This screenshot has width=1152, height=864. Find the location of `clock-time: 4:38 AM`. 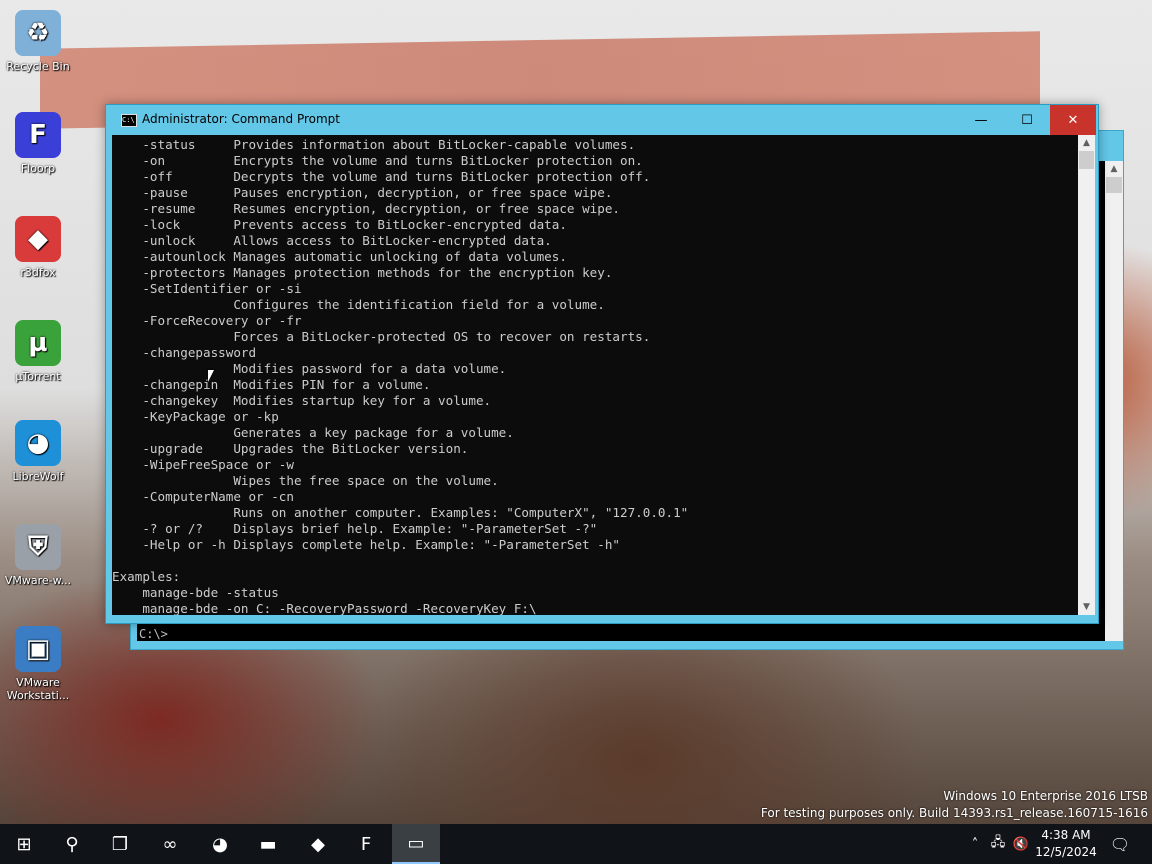

clock-time: 4:38 AM is located at coordinates (1066, 835).